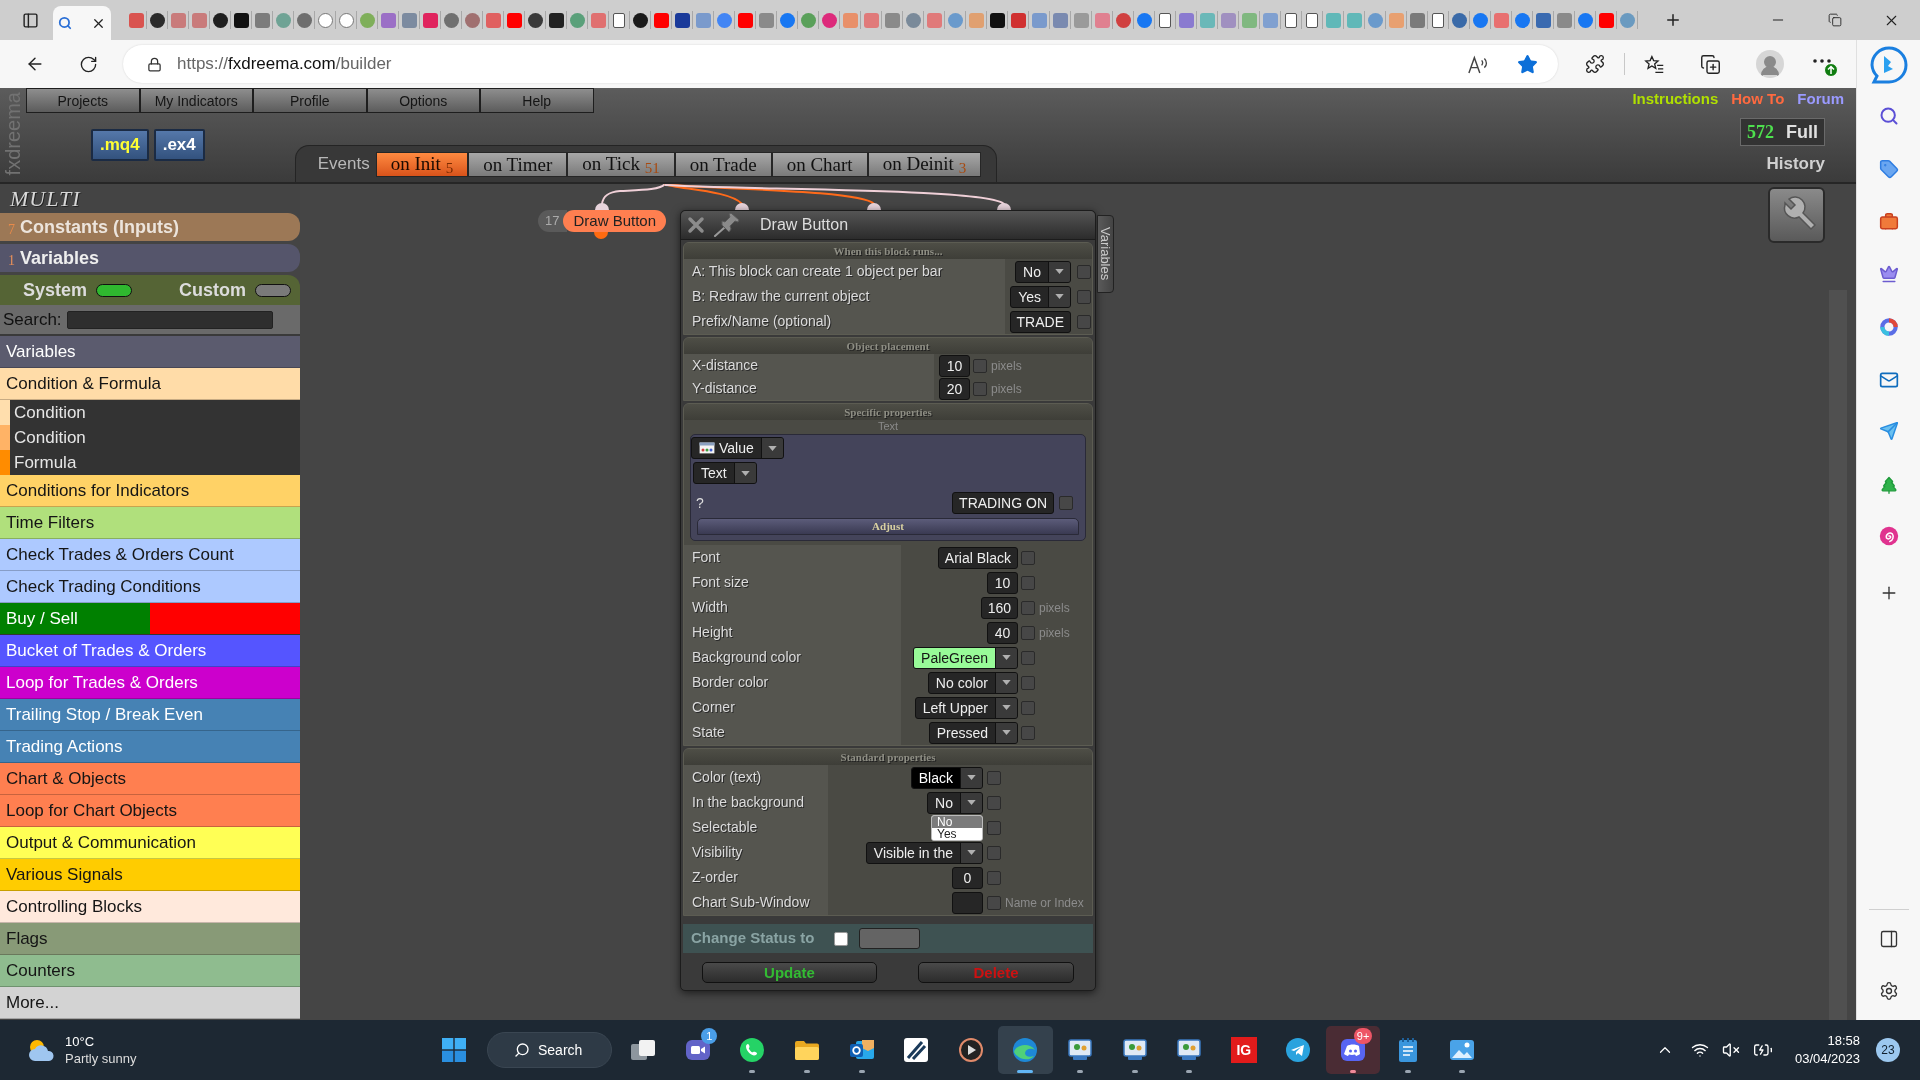 The image size is (1920, 1080). Describe the element at coordinates (1105, 254) in the screenshot. I see `side-tab: Variables` at that location.